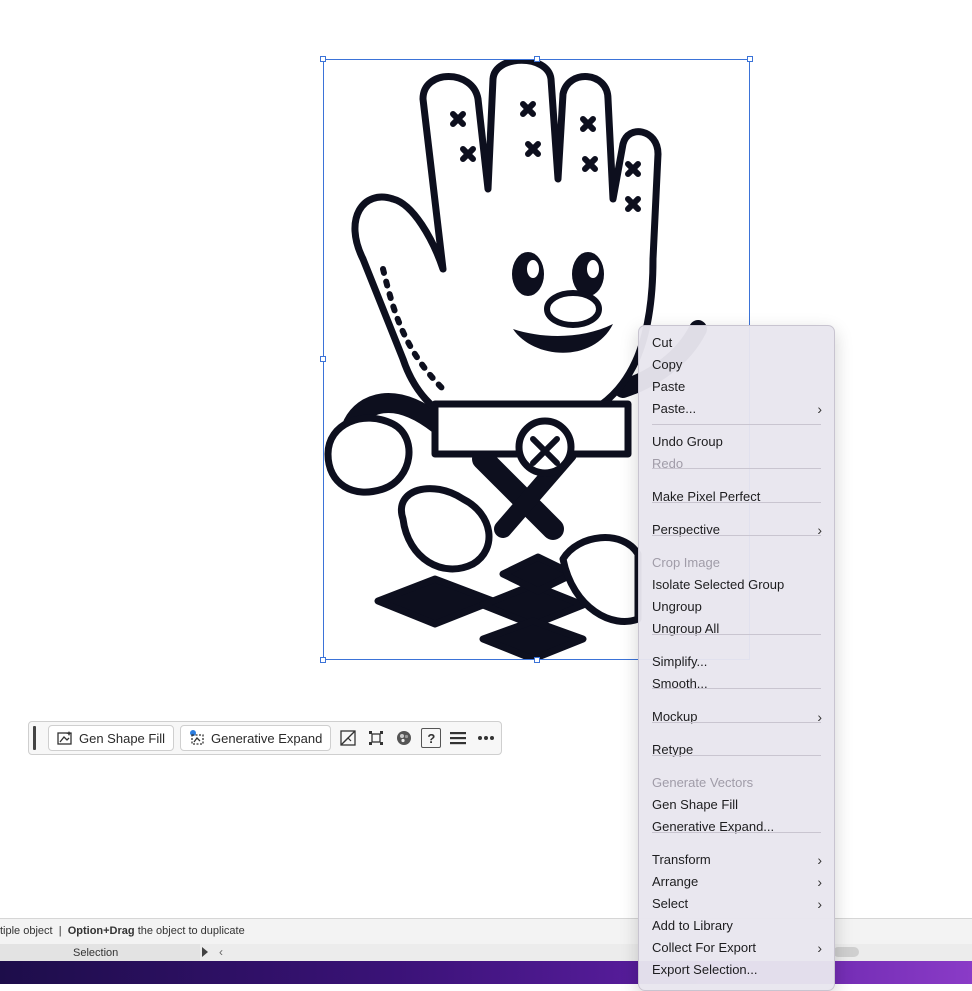 The height and width of the screenshot is (991, 972). What do you see at coordinates (96, 953) in the screenshot?
I see `current-tool-label: Selection` at bounding box center [96, 953].